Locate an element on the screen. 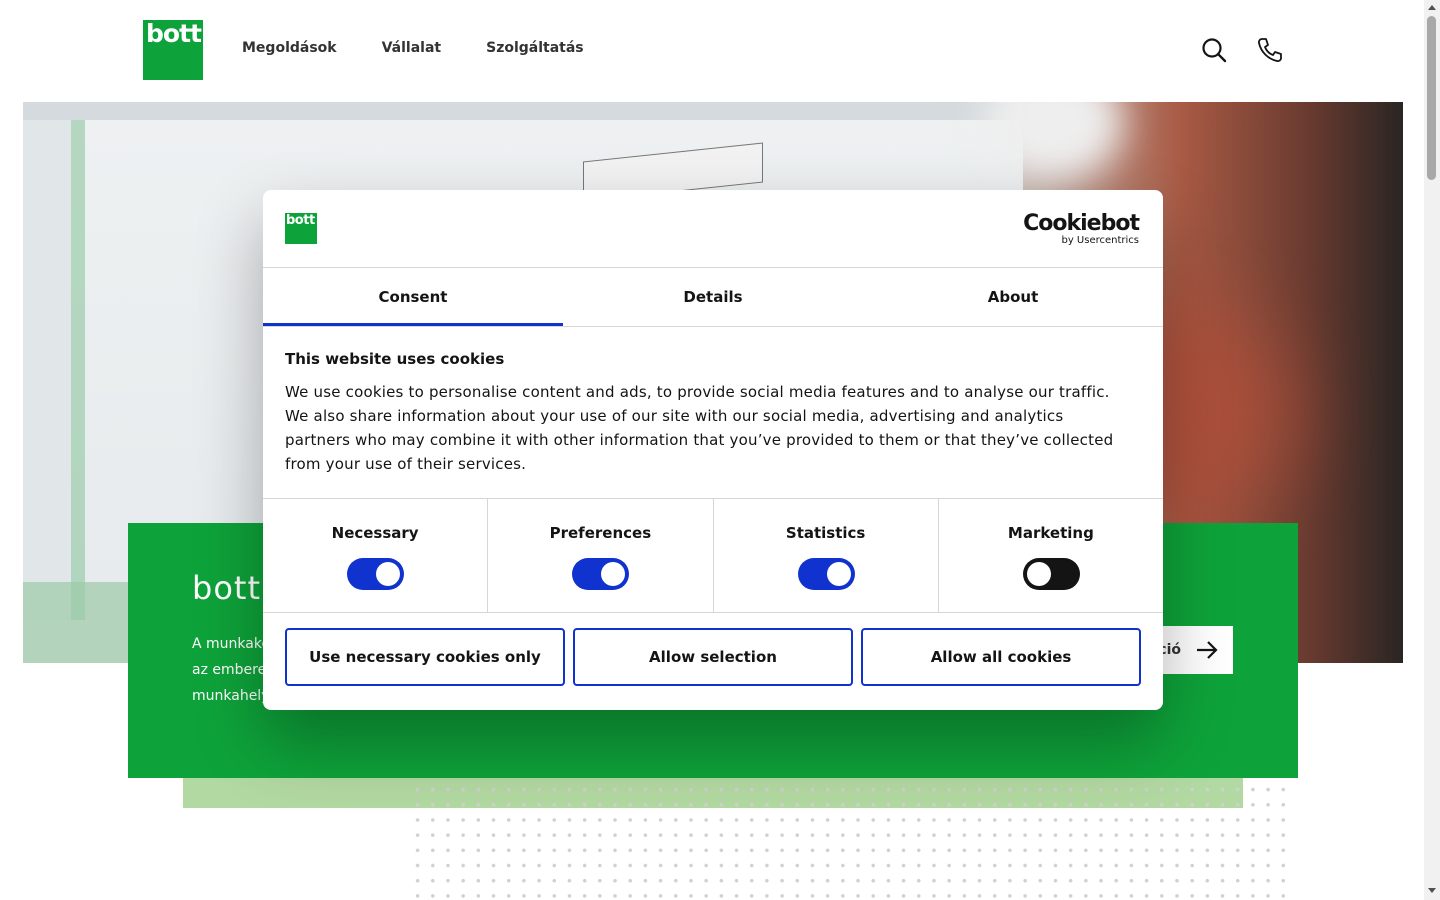  cookiebot-logo-sub: by Usercentrics is located at coordinates (1100, 240).